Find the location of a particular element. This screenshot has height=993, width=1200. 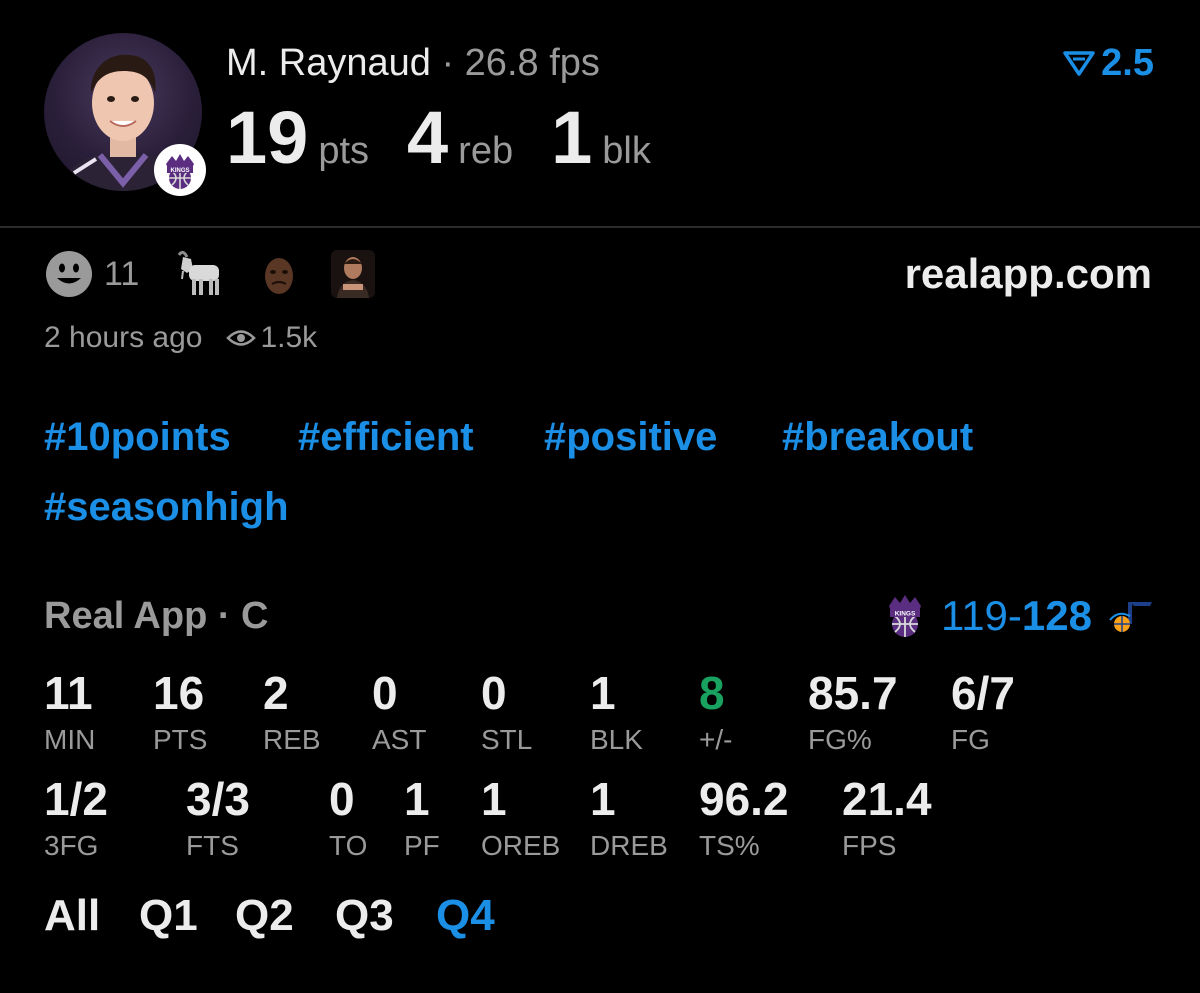

stat-blk-label: BLK is located at coordinates (616, 739).